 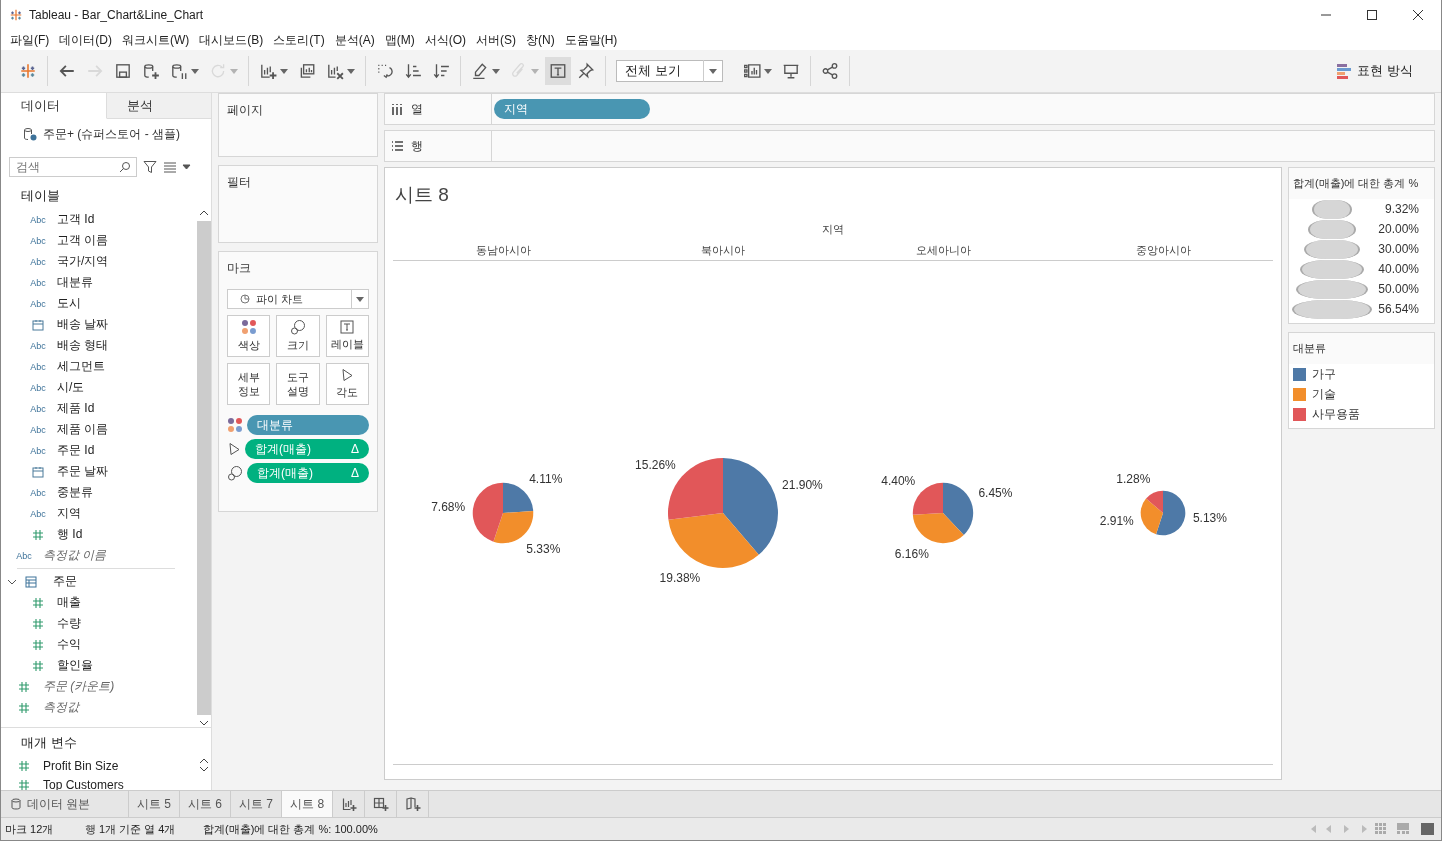 What do you see at coordinates (80, 240) in the screenshot?
I see `field-item: 고객 이름` at bounding box center [80, 240].